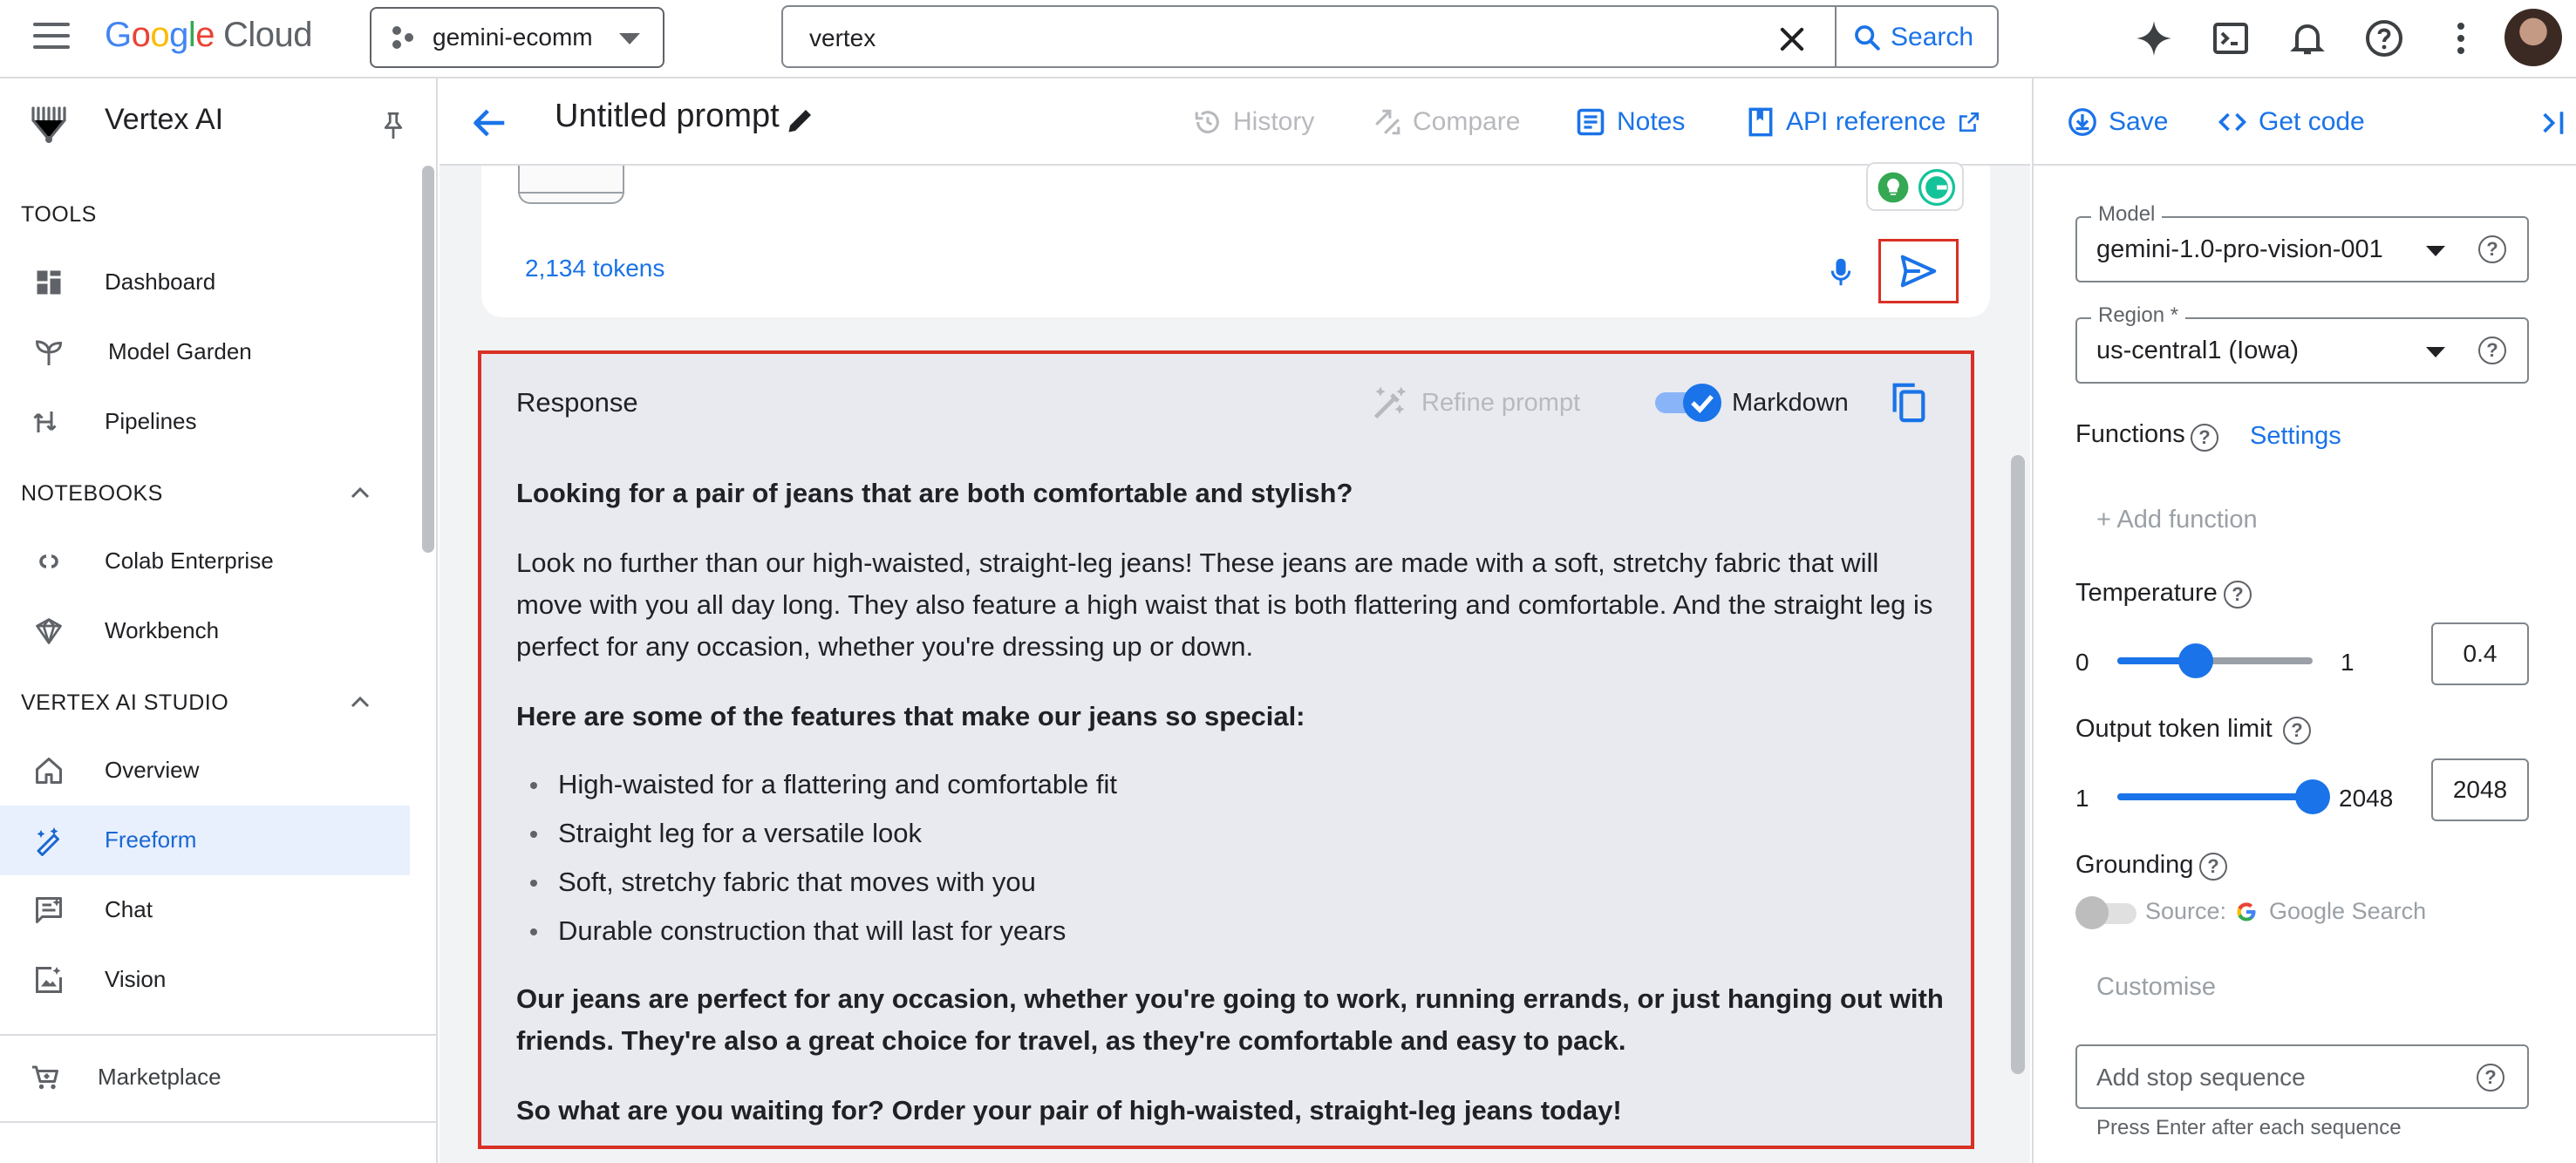 This screenshot has height=1163, width=2576. Describe the element at coordinates (1476, 403) in the screenshot. I see `refine-prompt-button: Refine prompt` at that location.